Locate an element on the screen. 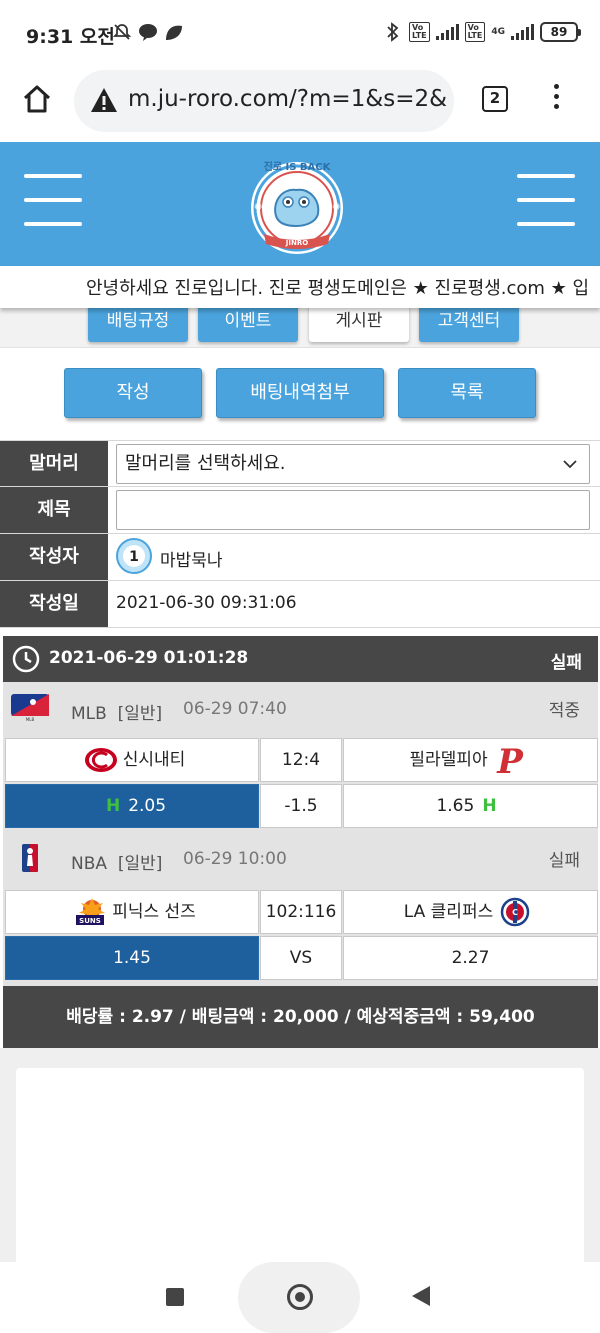  title-label: 제목 is located at coordinates (54, 510).